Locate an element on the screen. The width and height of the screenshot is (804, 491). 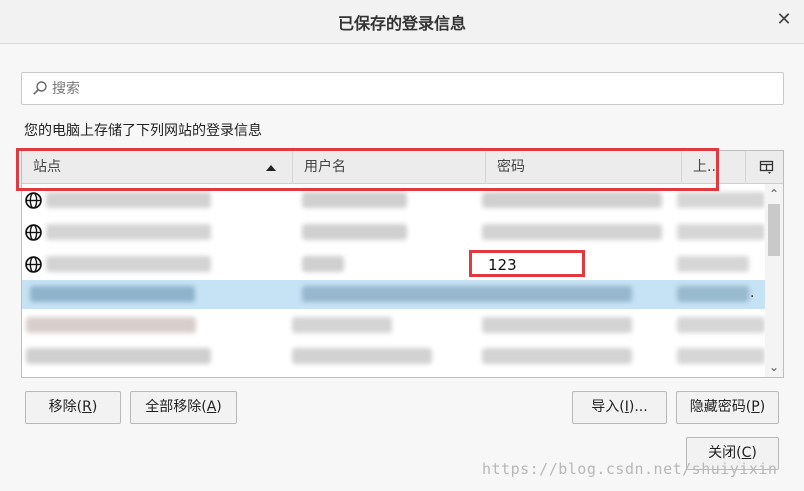
close-icon: ✕ is located at coordinates (784, 20).